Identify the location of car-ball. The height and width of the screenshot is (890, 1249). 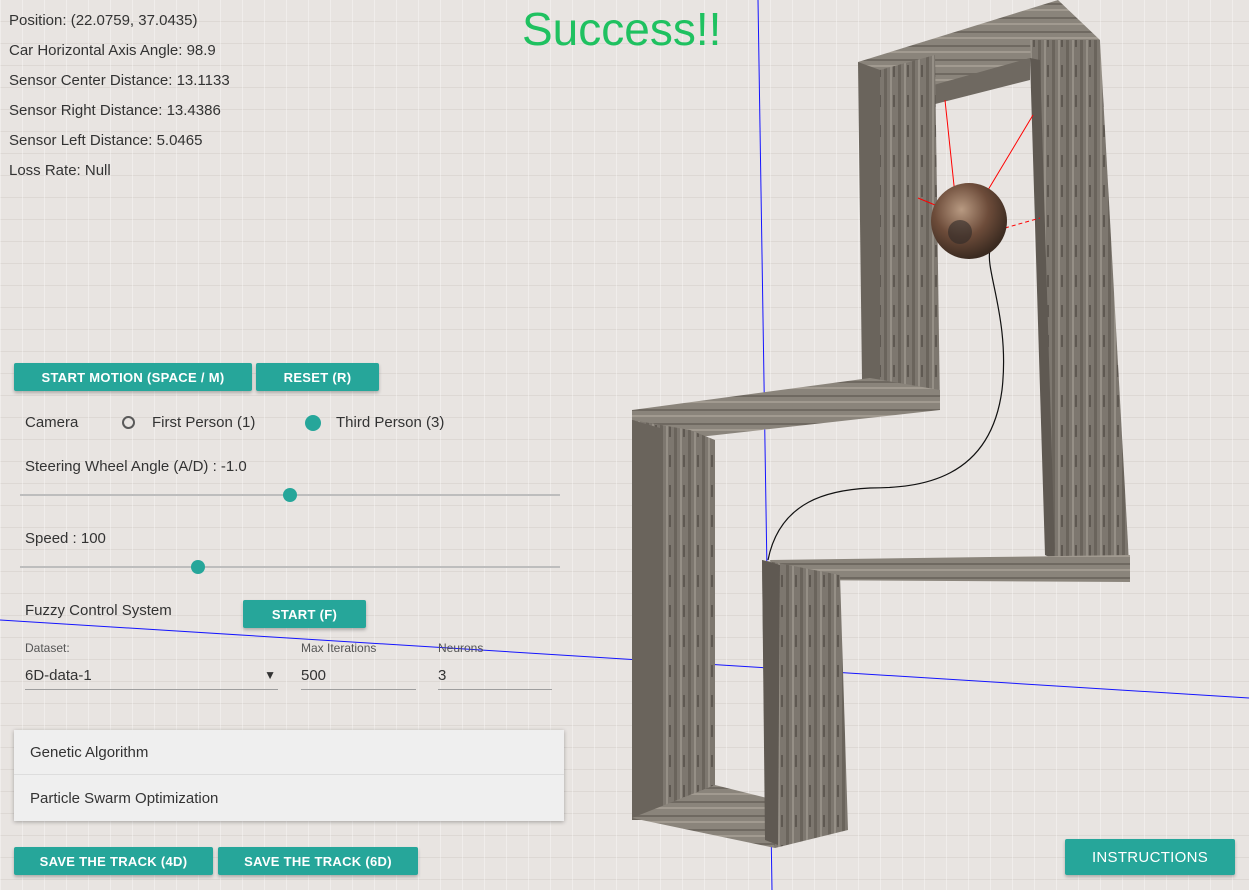
(969, 221).